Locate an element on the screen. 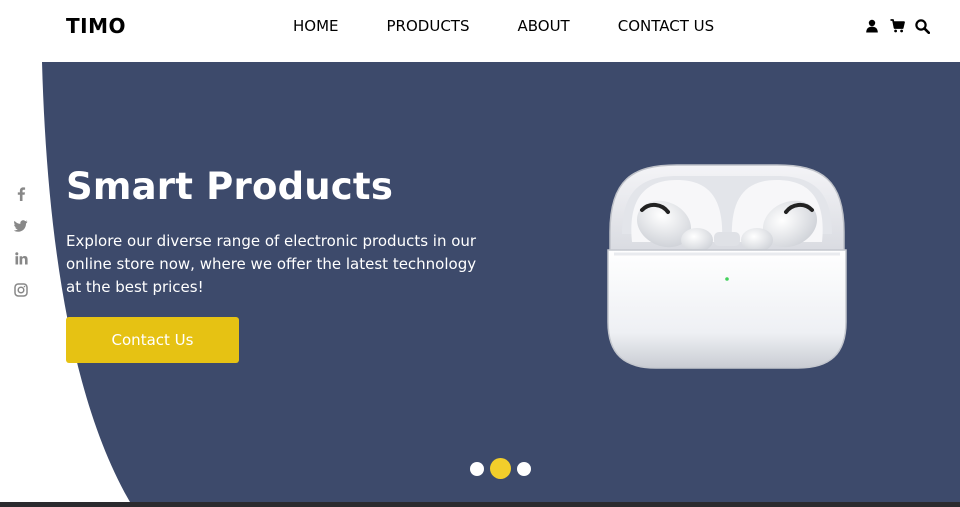 Image resolution: width=960 pixels, height=507 pixels. search-icon is located at coordinates (922, 26).